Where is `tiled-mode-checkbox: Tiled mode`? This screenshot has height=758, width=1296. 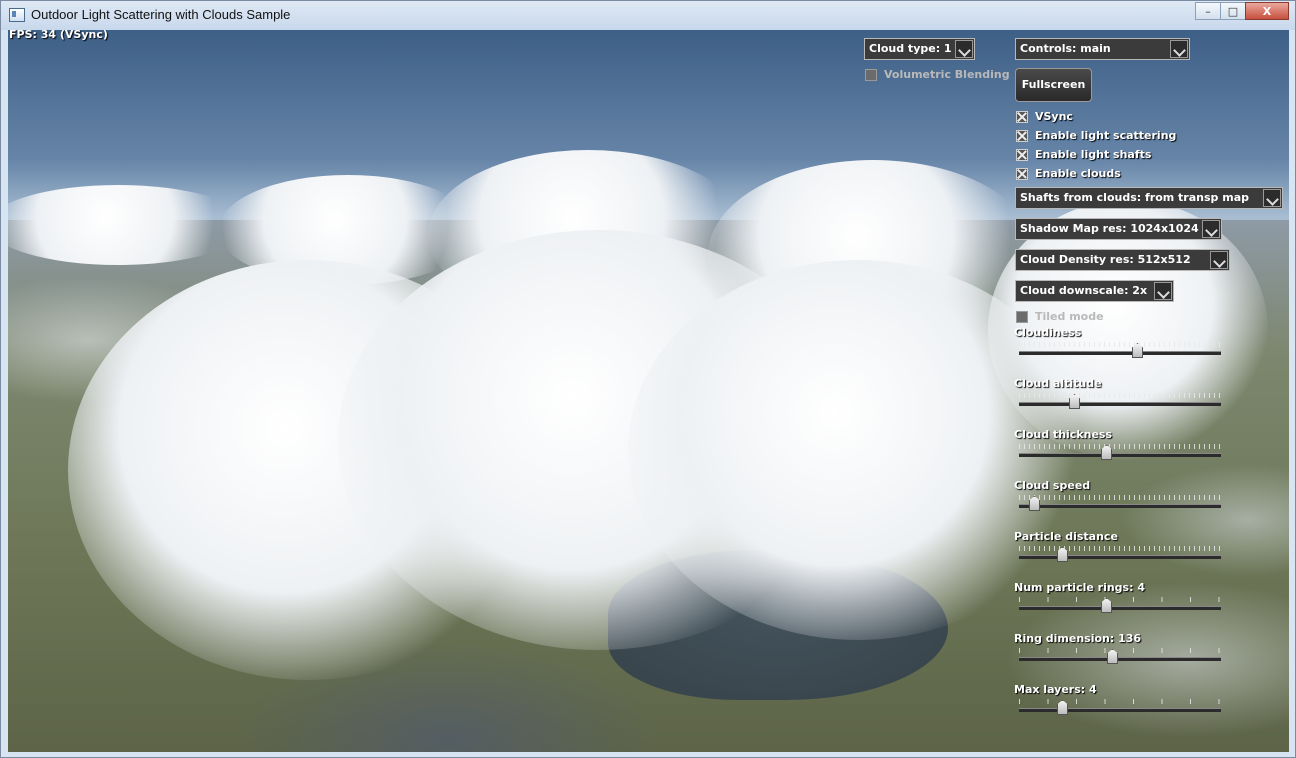
tiled-mode-checkbox: Tiled mode is located at coordinates (1060, 317).